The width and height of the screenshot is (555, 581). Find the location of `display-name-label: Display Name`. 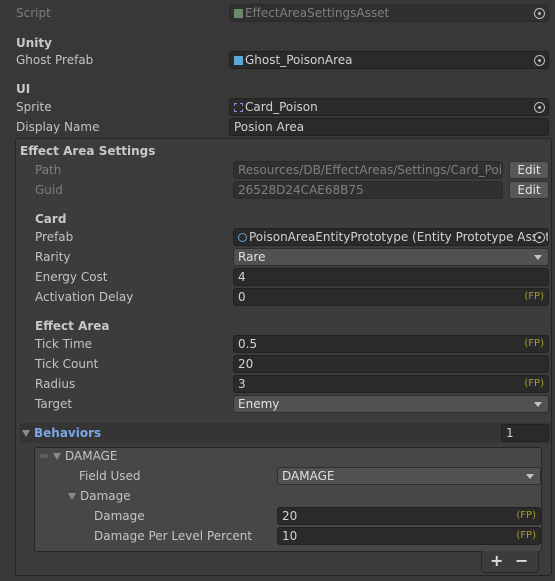

display-name-label: Display Name is located at coordinates (58, 127).